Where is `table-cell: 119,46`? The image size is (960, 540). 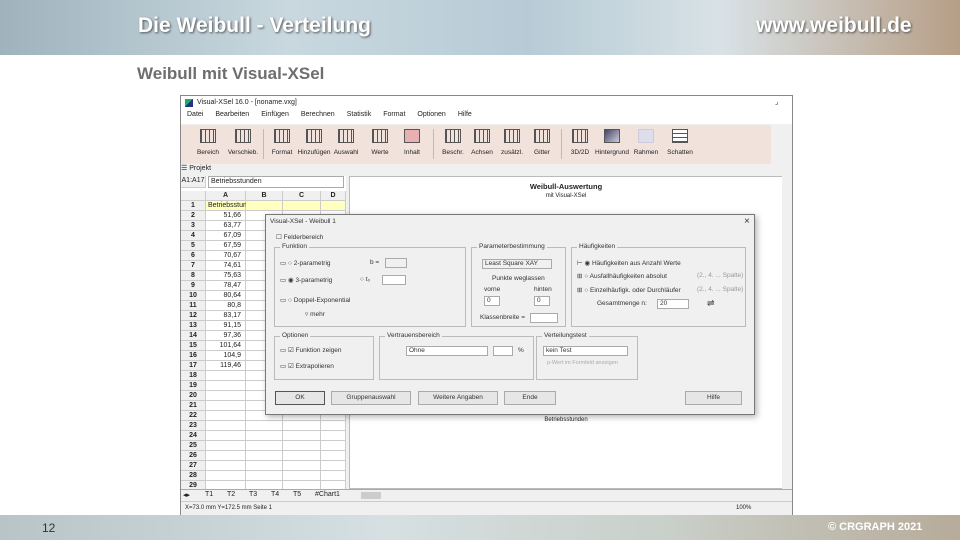
table-cell: 119,46 is located at coordinates (226, 366).